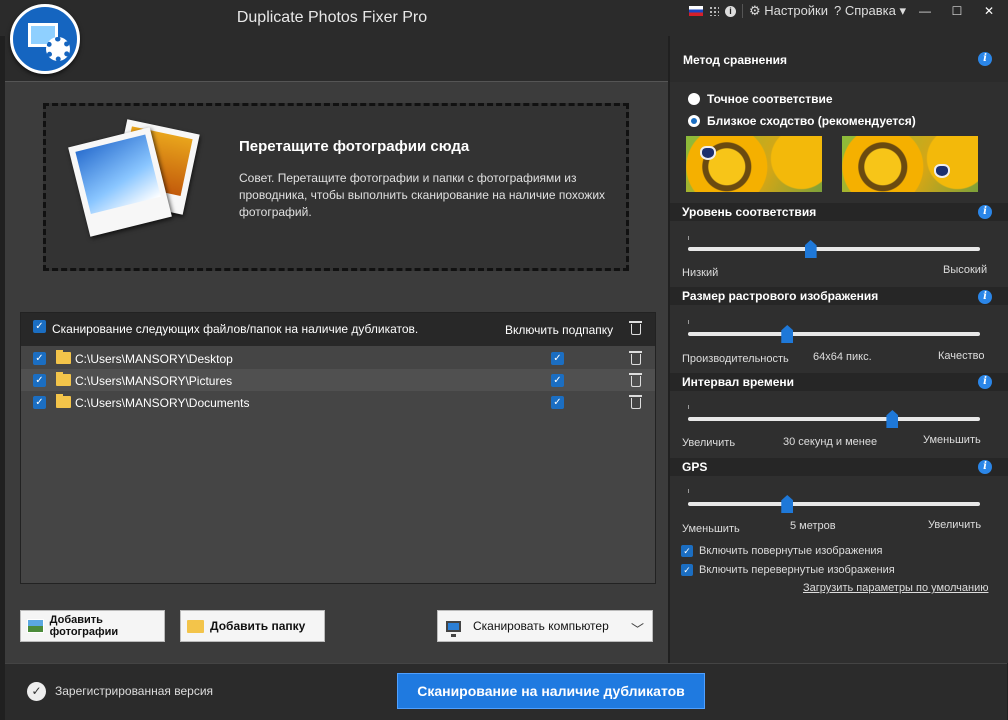  Describe the element at coordinates (45, 39) in the screenshot. I see `app-logo-icon` at that location.